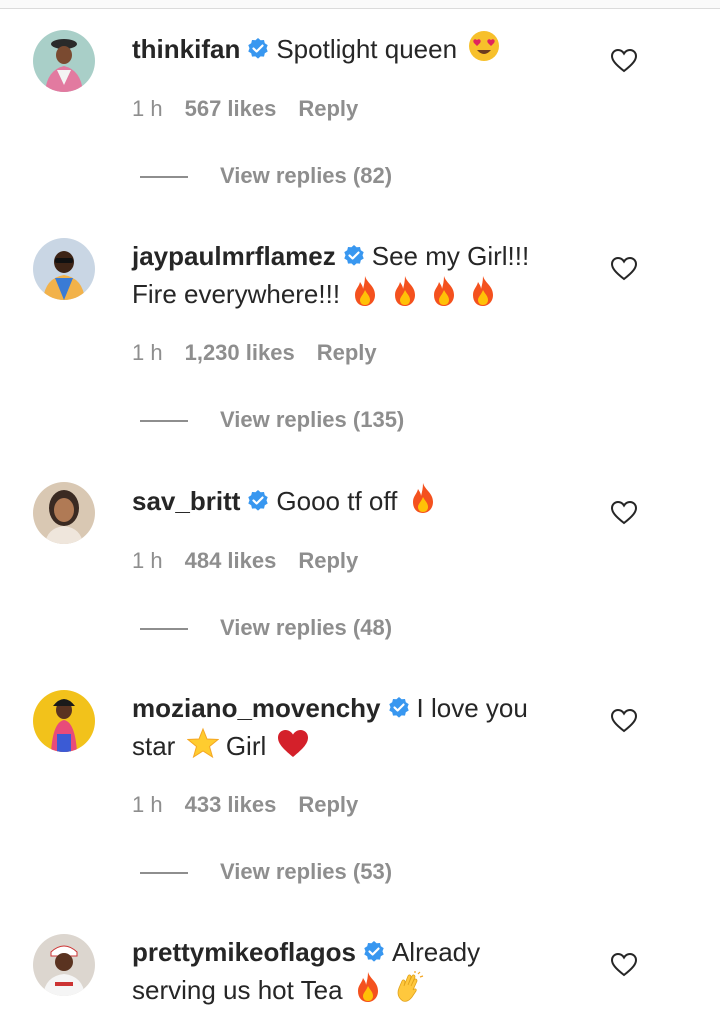 This screenshot has width=720, height=1018. I want to click on comment-text-line2a: star, so click(154, 746).